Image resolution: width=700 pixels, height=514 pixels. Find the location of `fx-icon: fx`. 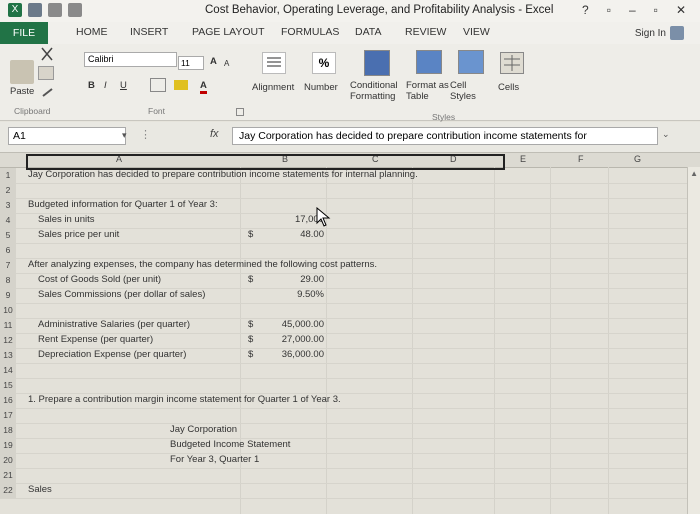

fx-icon: fx is located at coordinates (214, 134).